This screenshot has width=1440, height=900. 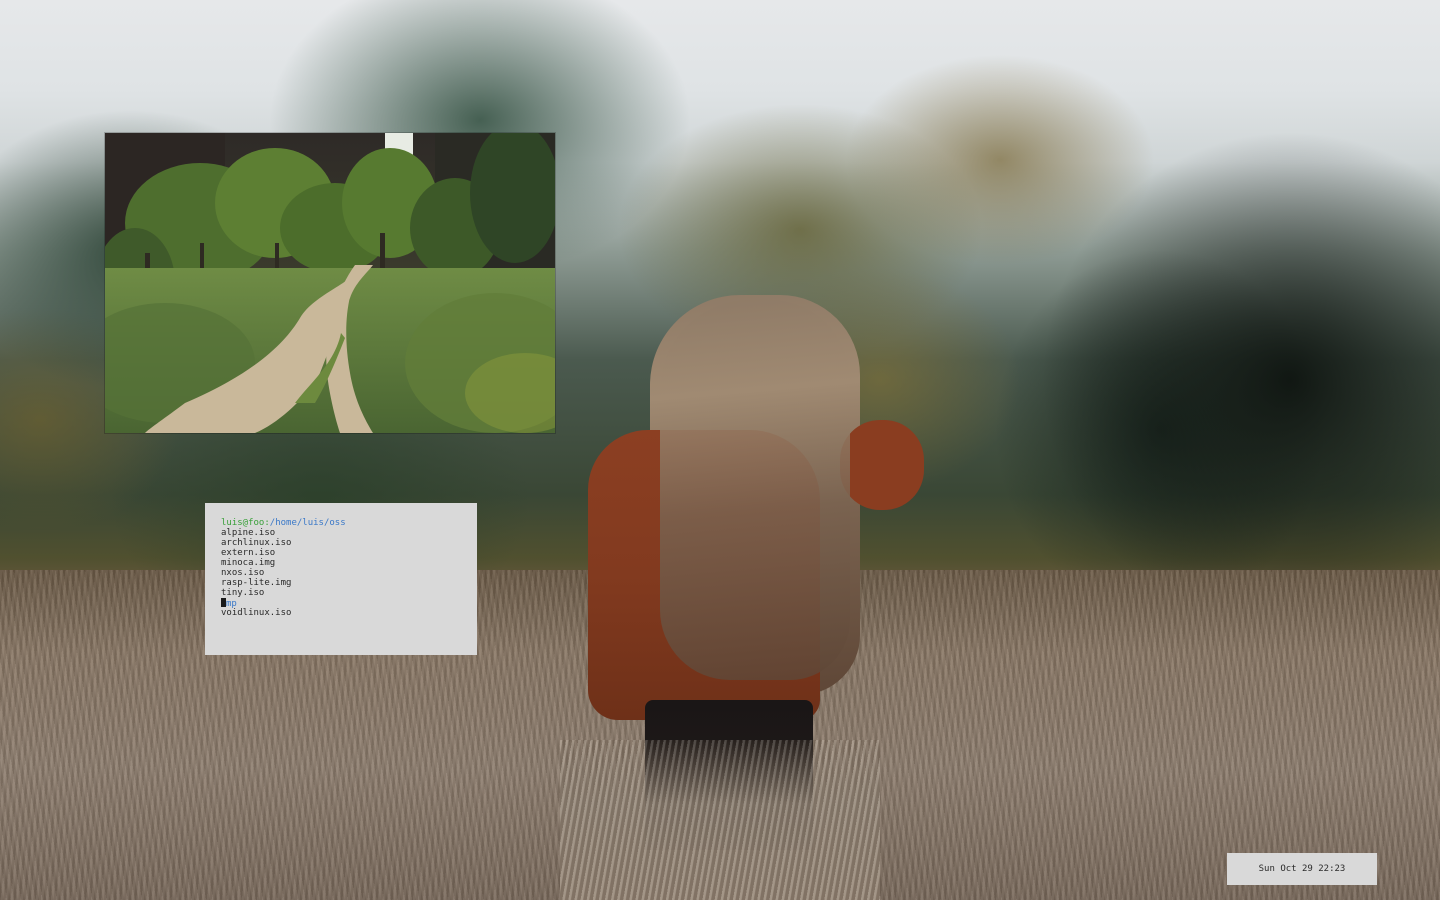 I want to click on forest-path-photo, so click(x=330, y=283).